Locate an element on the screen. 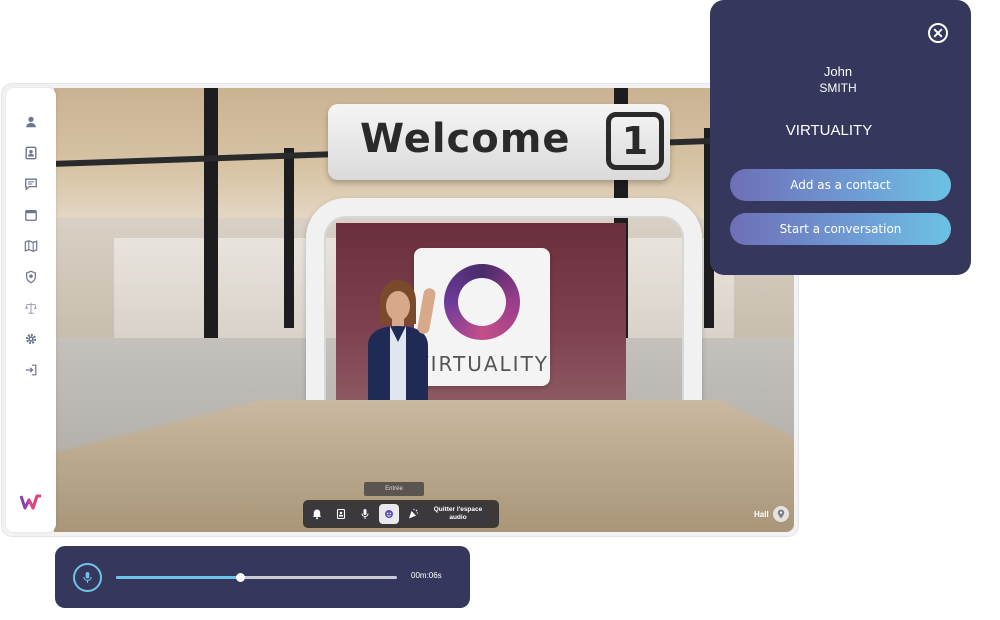 The height and width of the screenshot is (620, 1000). leave-audio-label-line1: Quitter l'espace is located at coordinates (458, 509).